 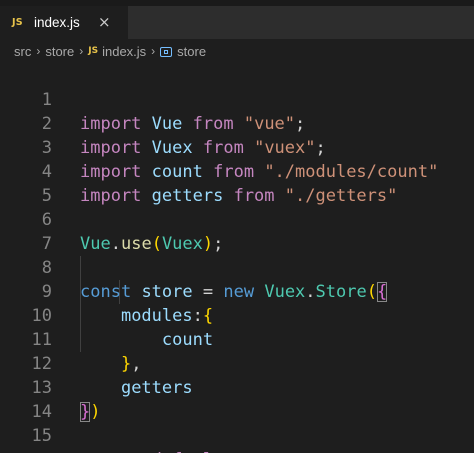 What do you see at coordinates (237, 399) in the screenshot?
I see `code-line-14: 14` at bounding box center [237, 399].